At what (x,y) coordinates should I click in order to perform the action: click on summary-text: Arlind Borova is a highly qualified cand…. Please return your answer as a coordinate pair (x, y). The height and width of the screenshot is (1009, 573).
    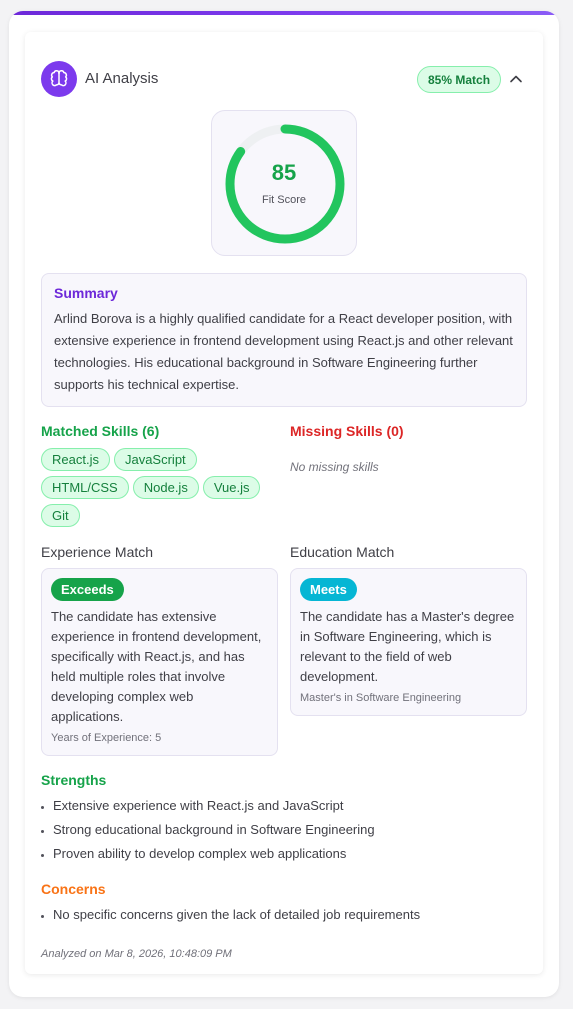
    Looking at the image, I should click on (283, 351).